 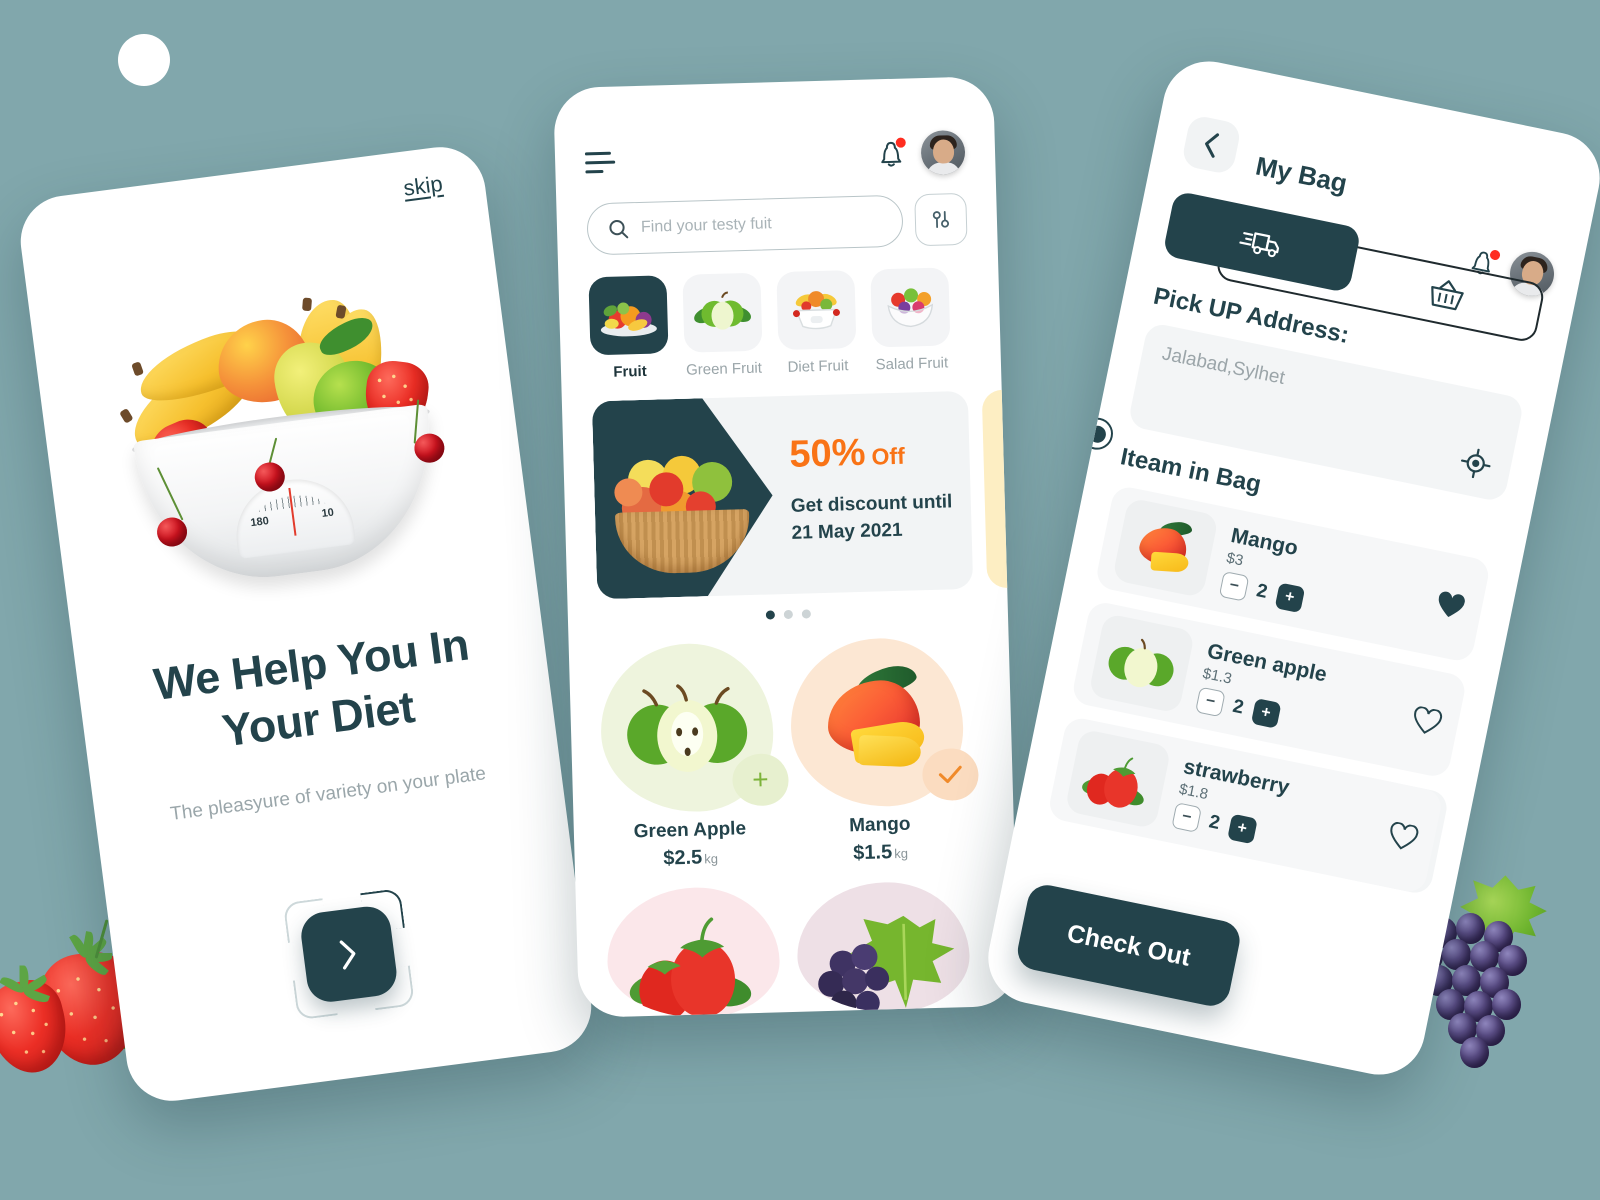 What do you see at coordinates (423, 186) in the screenshot?
I see `skip-link: skip` at bounding box center [423, 186].